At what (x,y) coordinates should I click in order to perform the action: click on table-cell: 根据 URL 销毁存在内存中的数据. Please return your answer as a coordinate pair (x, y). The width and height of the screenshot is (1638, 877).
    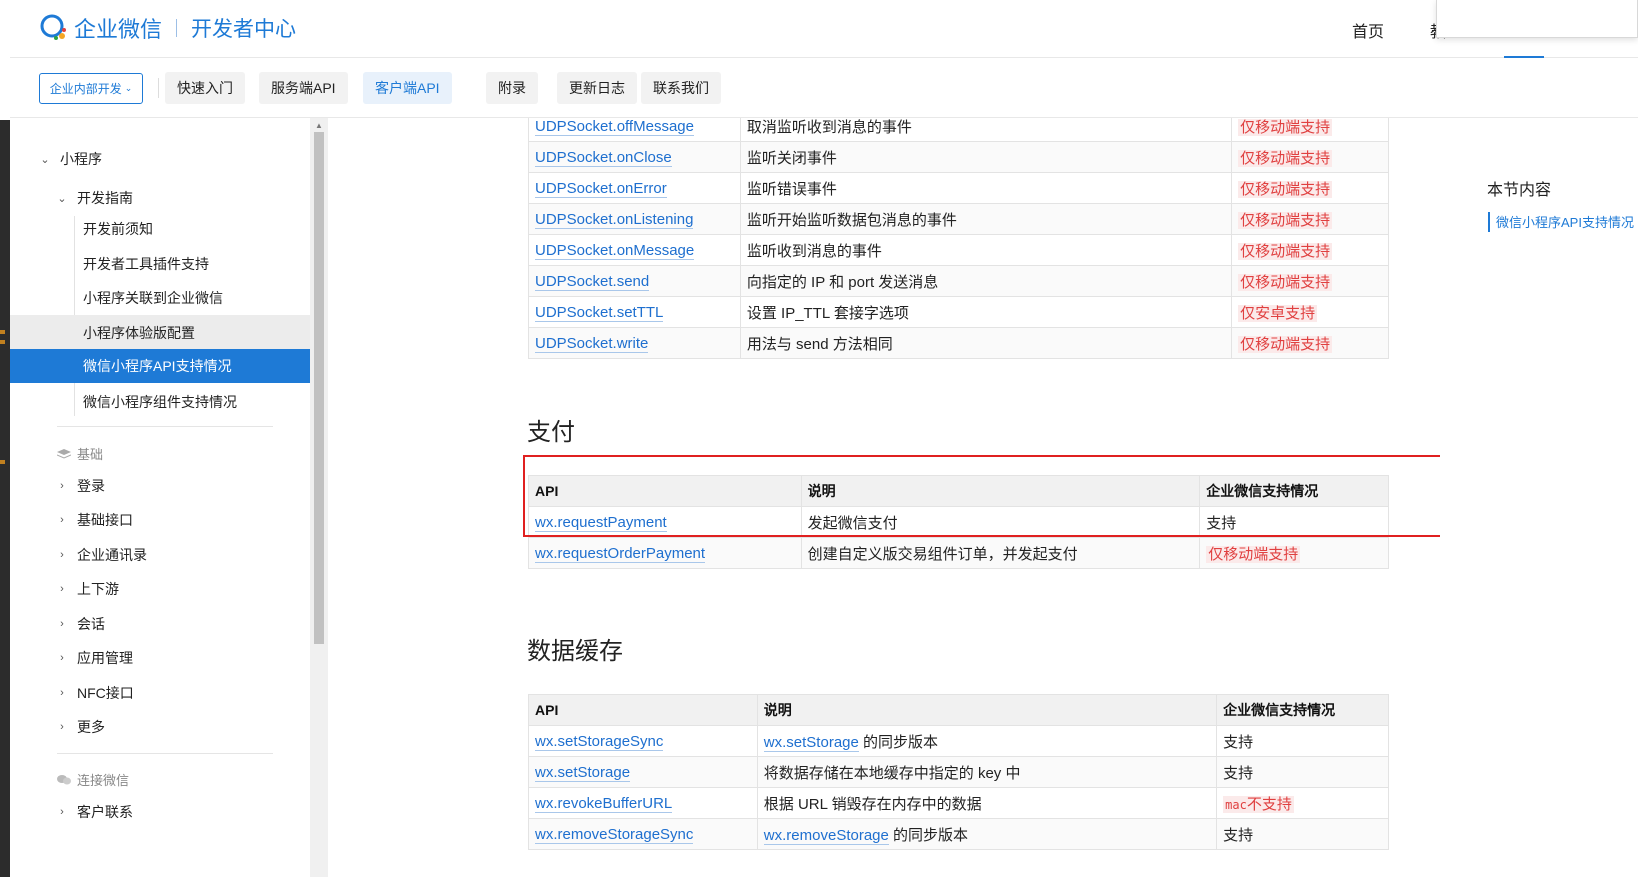
    Looking at the image, I should click on (987, 803).